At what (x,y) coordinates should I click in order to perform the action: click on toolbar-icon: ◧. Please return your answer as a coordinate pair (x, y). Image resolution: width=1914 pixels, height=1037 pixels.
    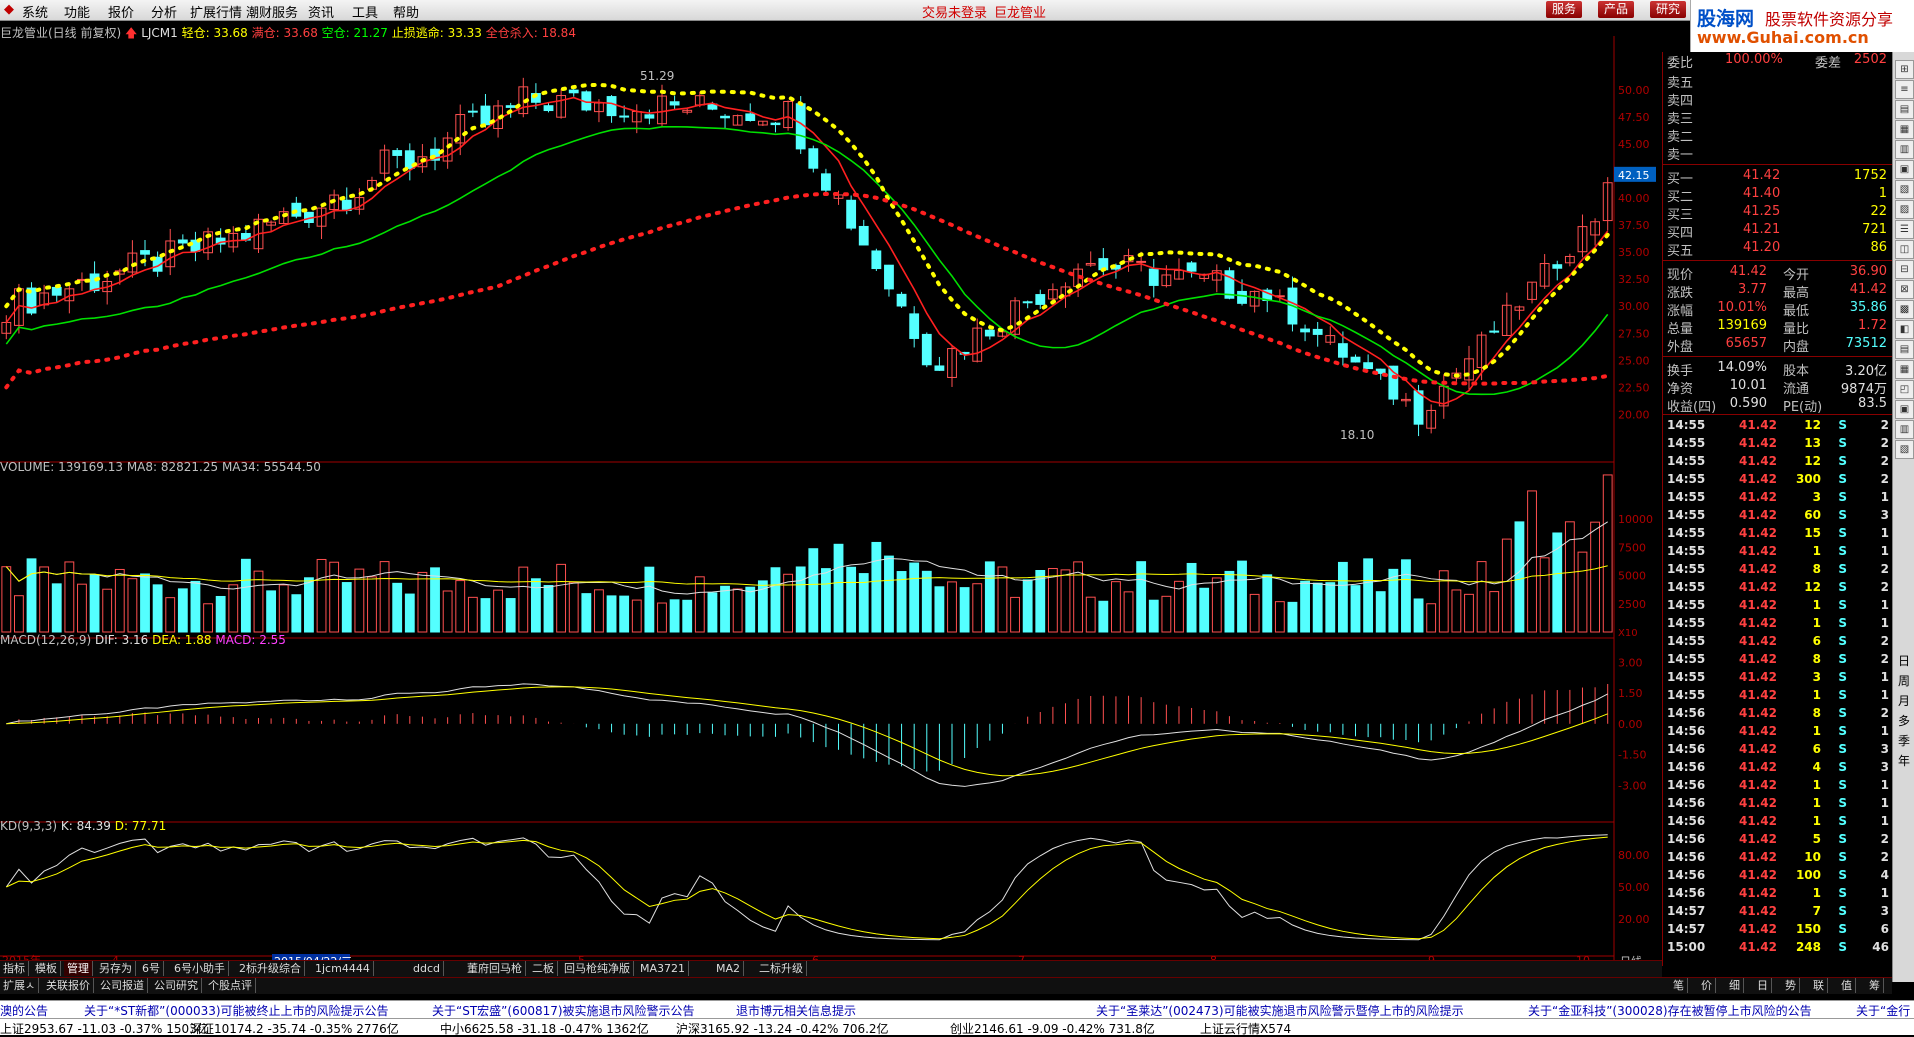
    Looking at the image, I should click on (1904, 329).